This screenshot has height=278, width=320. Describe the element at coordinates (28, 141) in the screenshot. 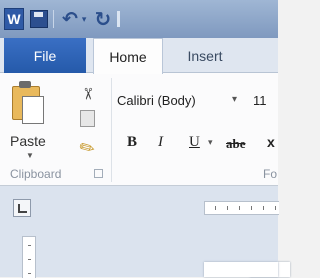

I see `paste-button: Paste` at that location.